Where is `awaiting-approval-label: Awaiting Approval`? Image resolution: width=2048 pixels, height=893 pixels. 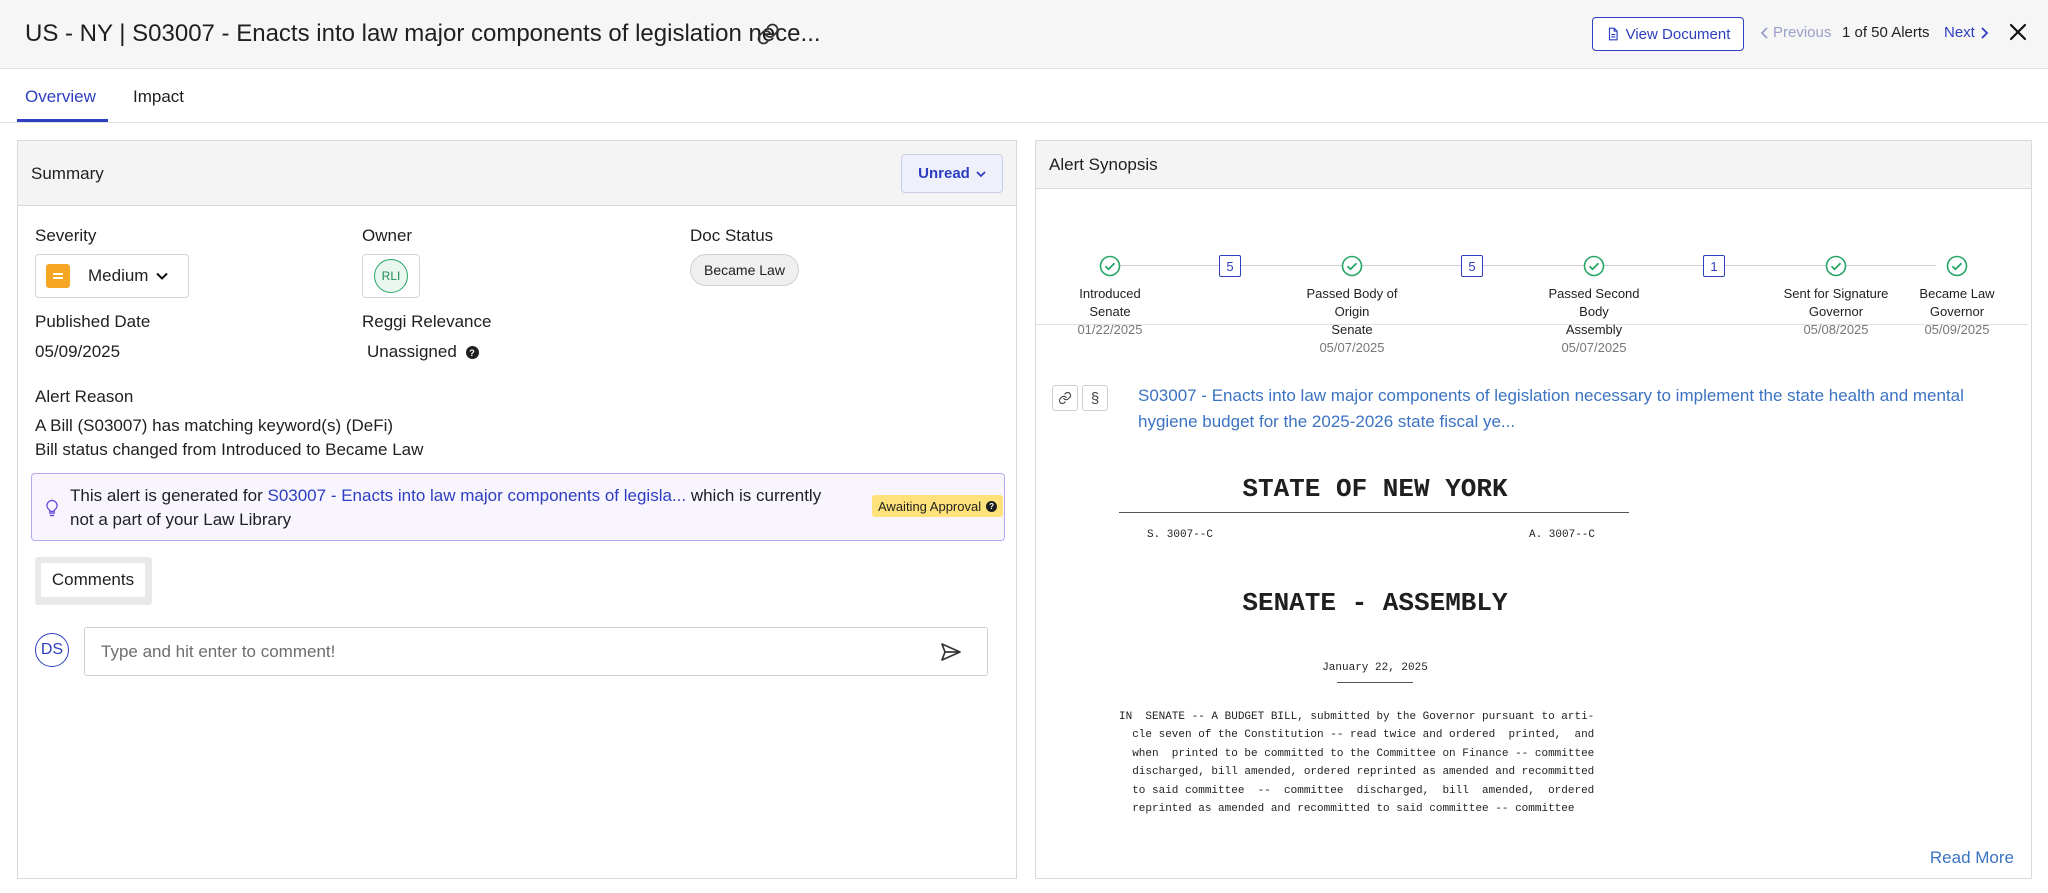
awaiting-approval-label: Awaiting Approval is located at coordinates (930, 506).